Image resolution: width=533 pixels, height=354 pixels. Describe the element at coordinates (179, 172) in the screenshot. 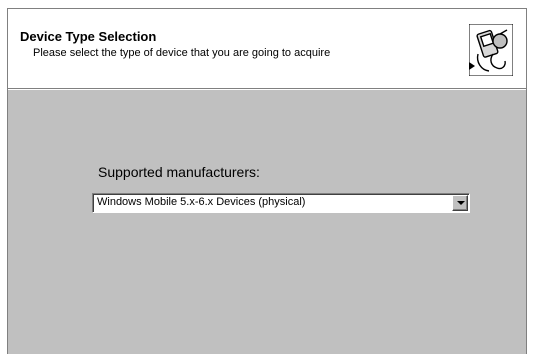

I see `supported-manufacturers-label: Supported manufacturers:` at that location.